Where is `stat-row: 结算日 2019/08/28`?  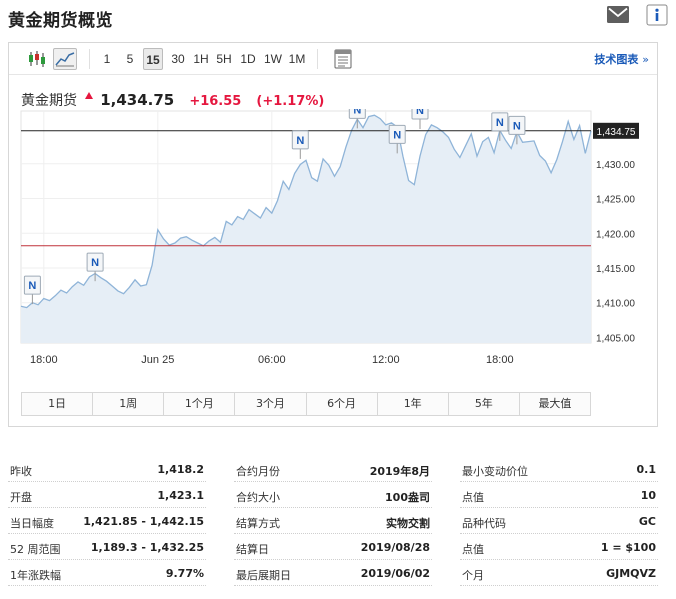
stat-row: 结算日 2019/08/28 is located at coordinates (333, 547).